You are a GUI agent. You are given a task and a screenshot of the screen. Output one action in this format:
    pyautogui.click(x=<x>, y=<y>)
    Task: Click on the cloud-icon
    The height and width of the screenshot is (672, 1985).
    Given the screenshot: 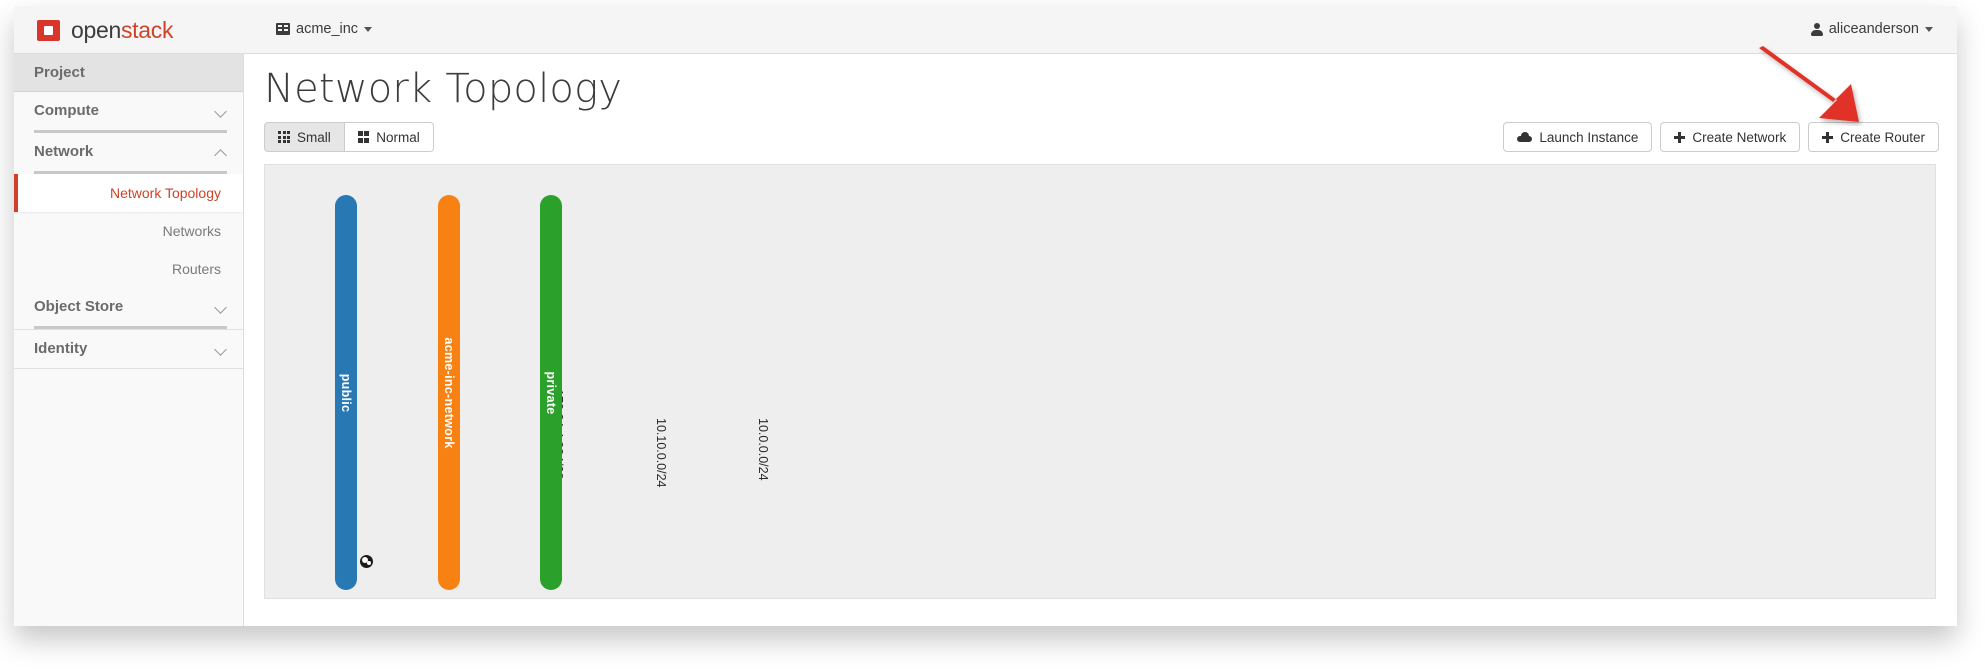 What is the action you would take?
    pyautogui.click(x=1525, y=137)
    